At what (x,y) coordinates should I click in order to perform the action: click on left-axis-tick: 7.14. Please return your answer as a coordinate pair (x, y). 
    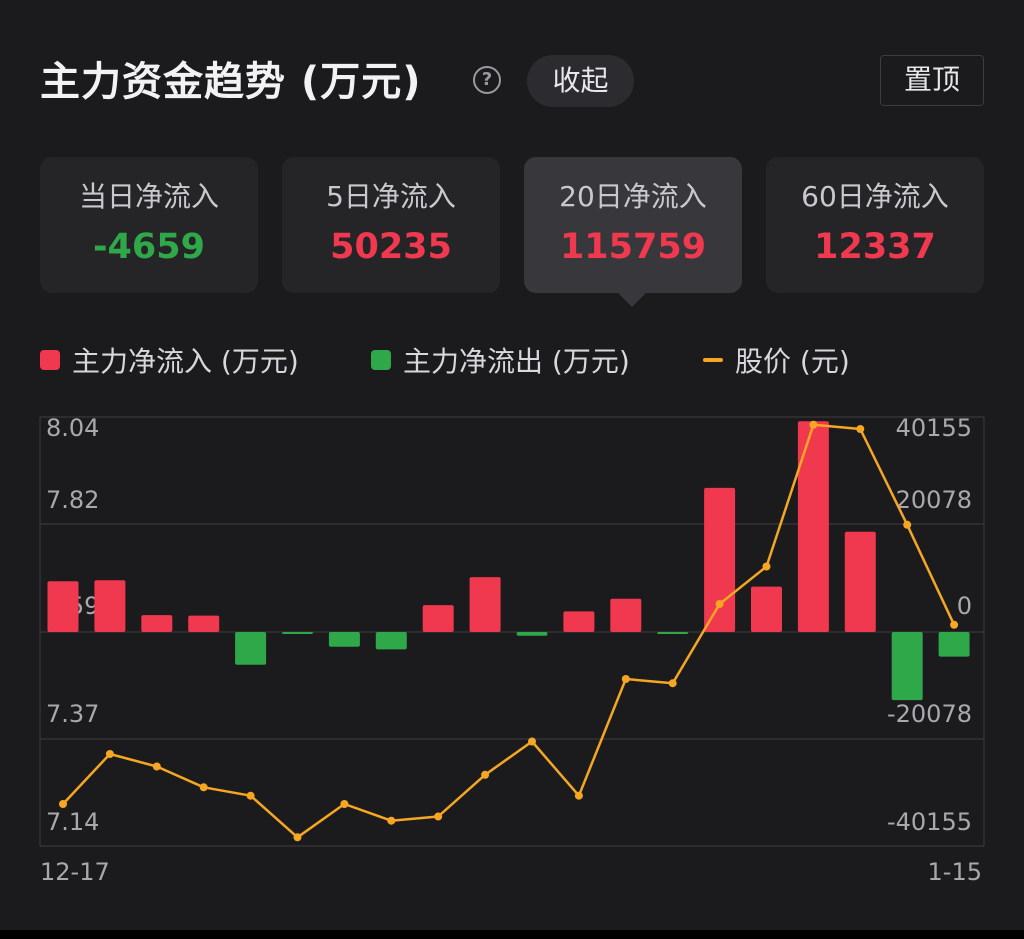
    Looking at the image, I should click on (72, 822).